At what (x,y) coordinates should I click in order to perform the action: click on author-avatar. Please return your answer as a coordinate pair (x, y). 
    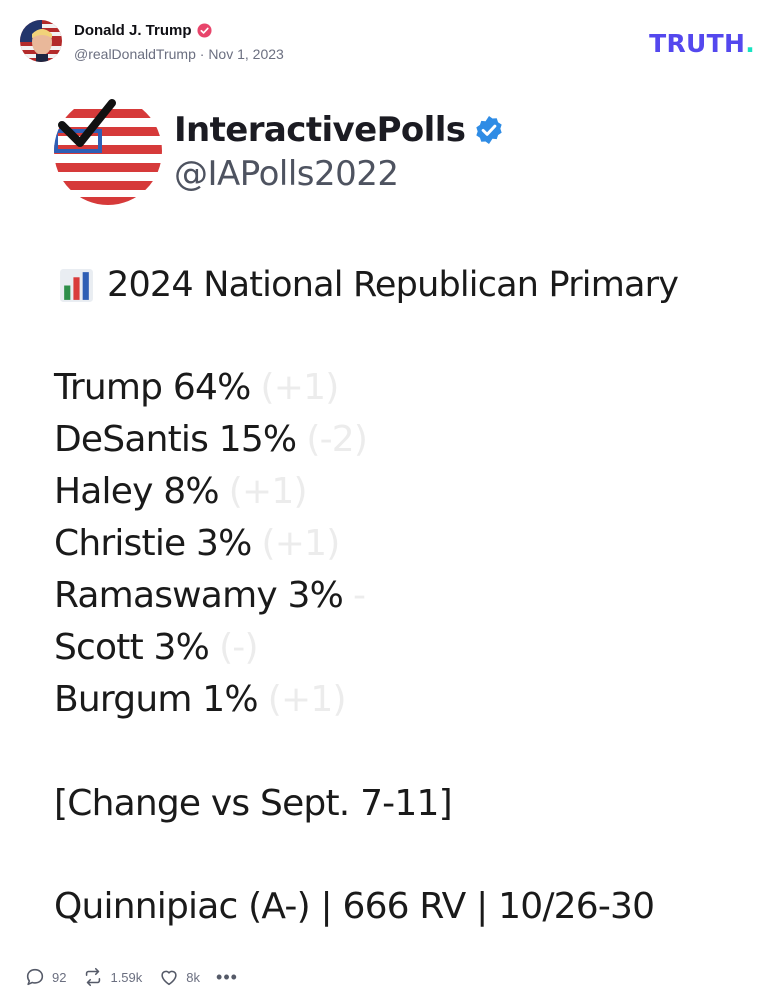
    Looking at the image, I should click on (41, 41).